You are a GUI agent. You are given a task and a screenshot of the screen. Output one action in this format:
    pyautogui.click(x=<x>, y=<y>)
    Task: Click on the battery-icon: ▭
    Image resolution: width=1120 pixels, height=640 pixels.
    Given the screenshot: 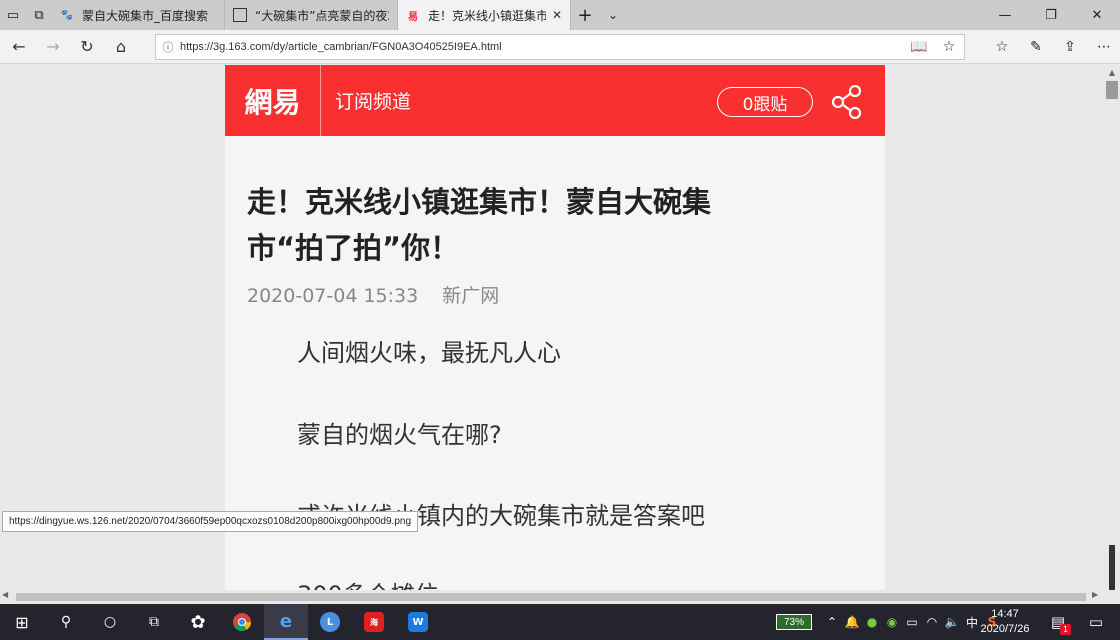 What is the action you would take?
    pyautogui.click(x=912, y=622)
    